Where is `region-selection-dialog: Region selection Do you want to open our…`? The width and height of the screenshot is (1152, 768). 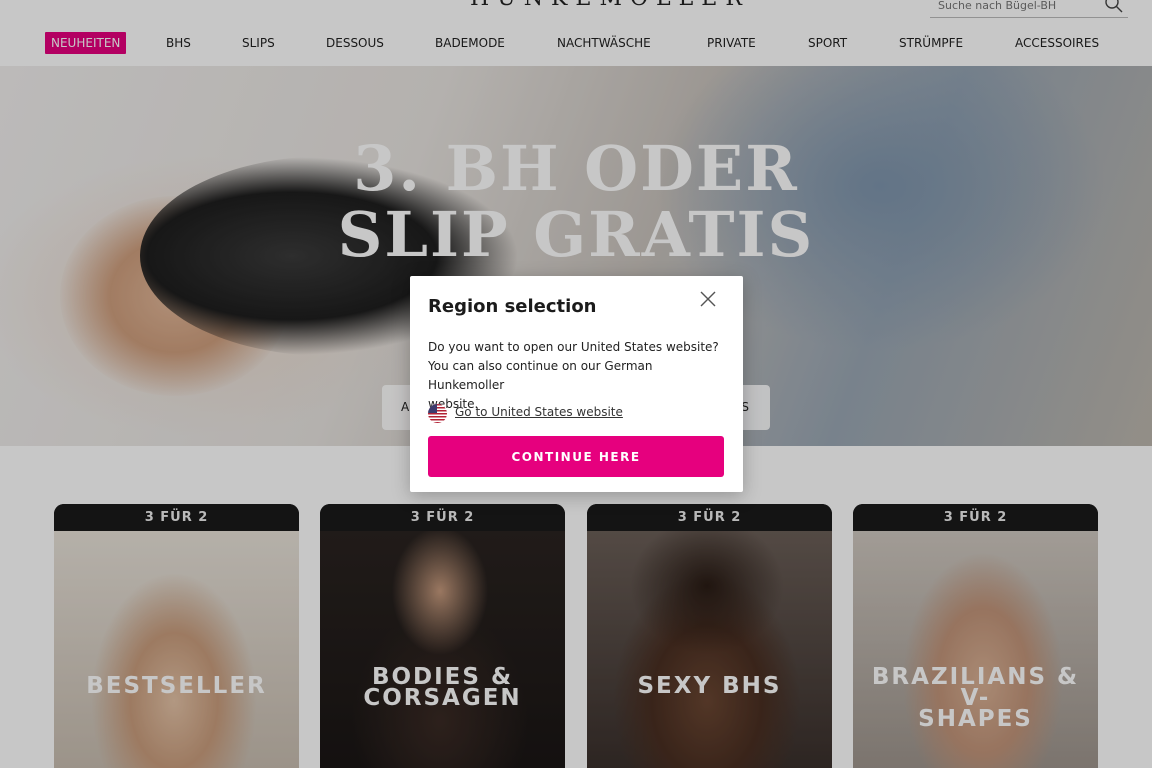
region-selection-dialog: Region selection Do you want to open our… is located at coordinates (576, 384).